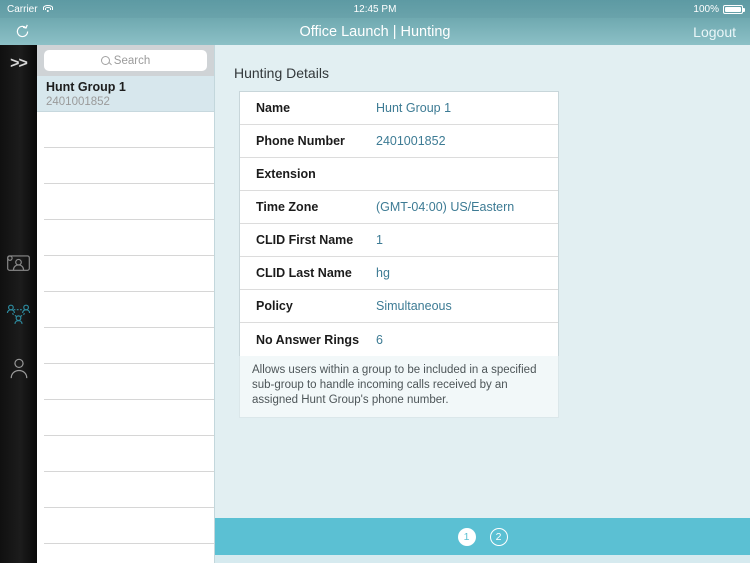 The image size is (750, 563). I want to click on list-item-number: 2401001852, so click(78, 102).